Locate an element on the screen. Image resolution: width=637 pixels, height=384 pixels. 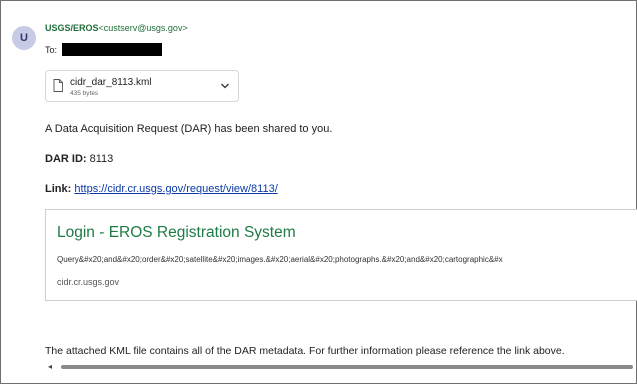
dar-id-line: DAR ID: 8113 is located at coordinates (79, 159).